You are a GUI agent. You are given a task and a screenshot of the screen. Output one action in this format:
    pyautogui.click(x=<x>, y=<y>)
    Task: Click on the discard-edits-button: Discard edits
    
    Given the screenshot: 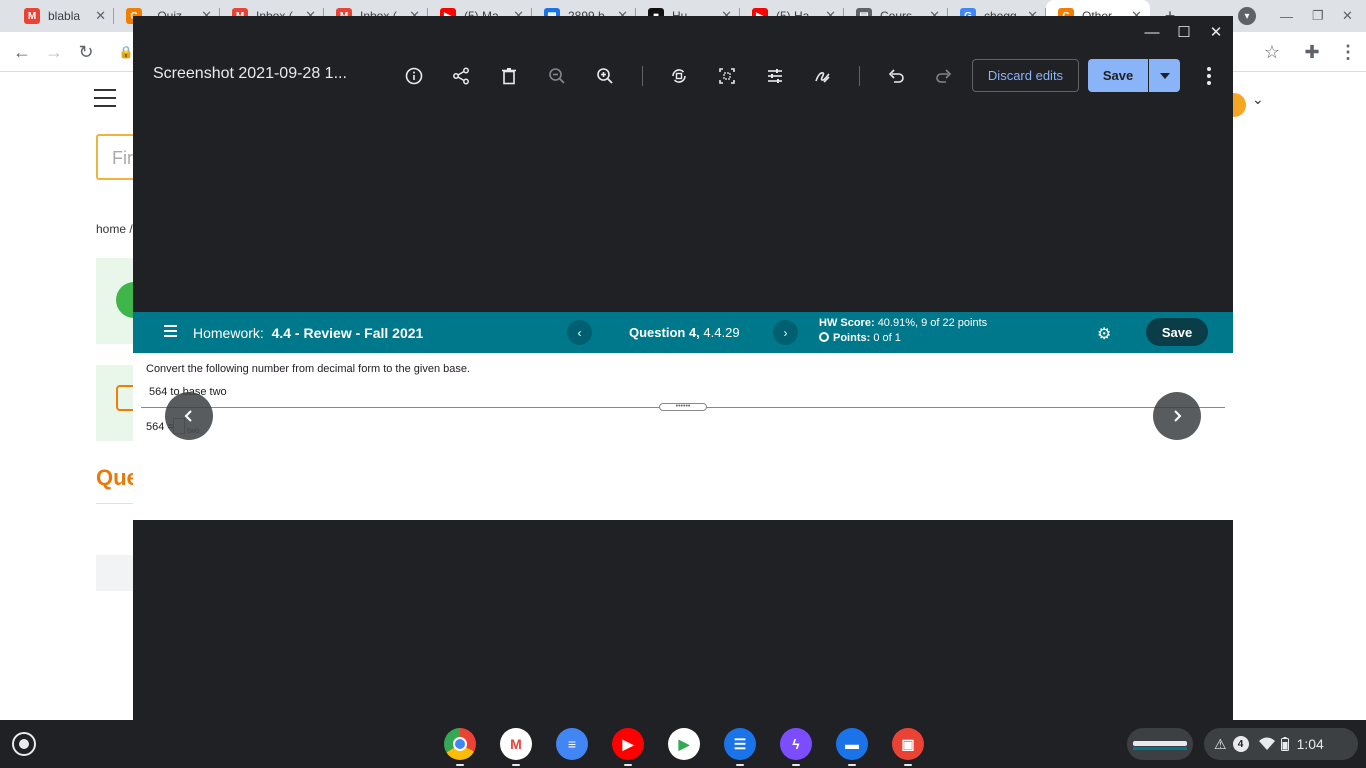 What is the action you would take?
    pyautogui.click(x=1025, y=75)
    